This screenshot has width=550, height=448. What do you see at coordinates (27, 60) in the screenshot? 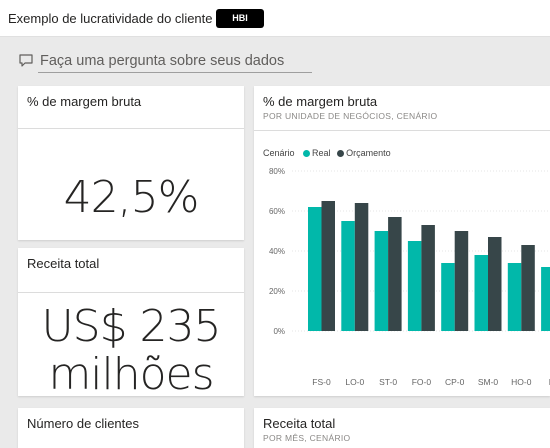
I see `chat-bubble-icon` at bounding box center [27, 60].